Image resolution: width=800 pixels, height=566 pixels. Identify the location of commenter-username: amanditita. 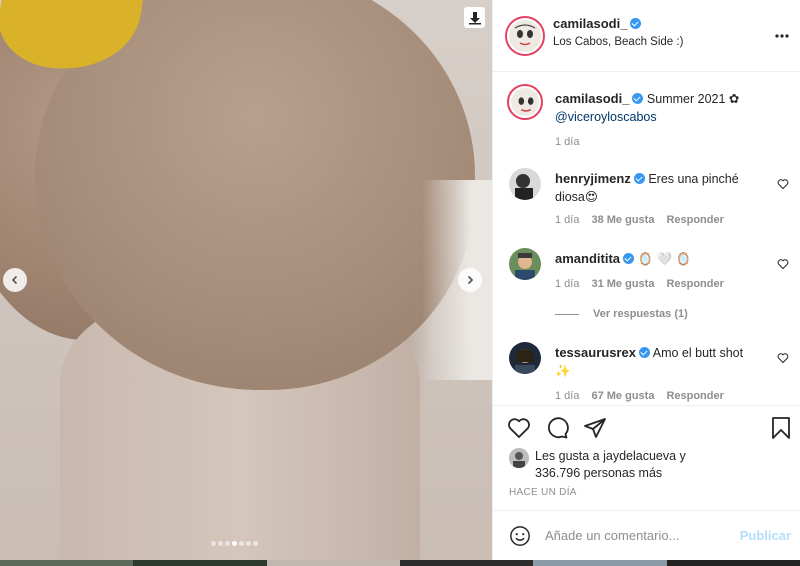
(587, 258).